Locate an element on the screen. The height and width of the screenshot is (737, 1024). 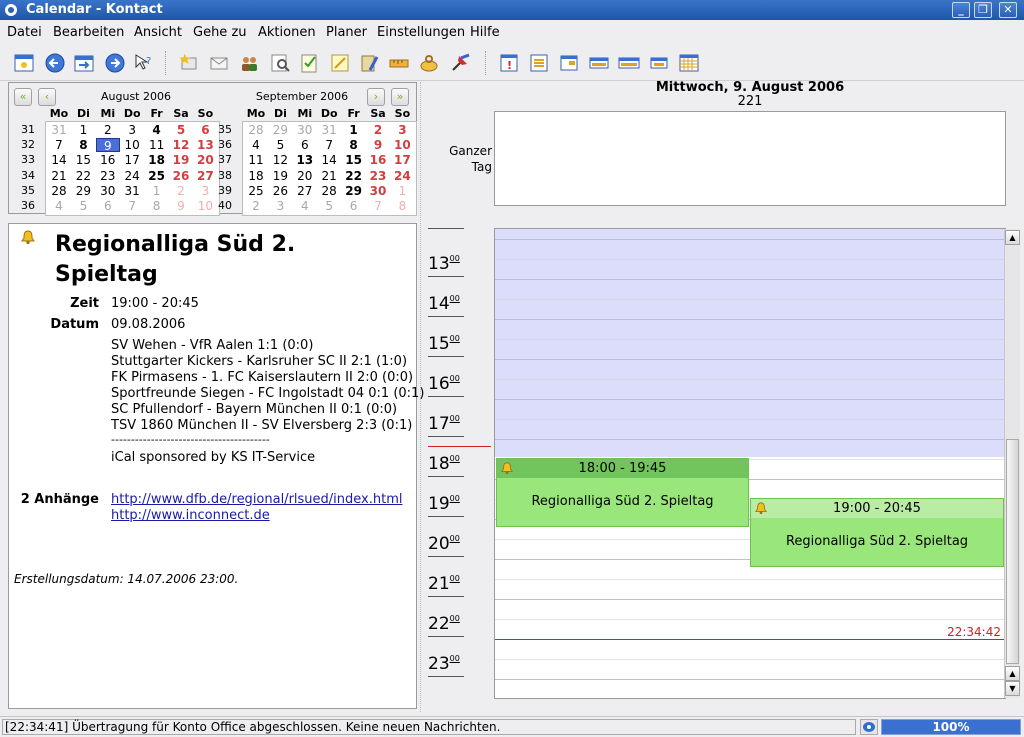
calendar-day: 2 is located at coordinates (378, 130).